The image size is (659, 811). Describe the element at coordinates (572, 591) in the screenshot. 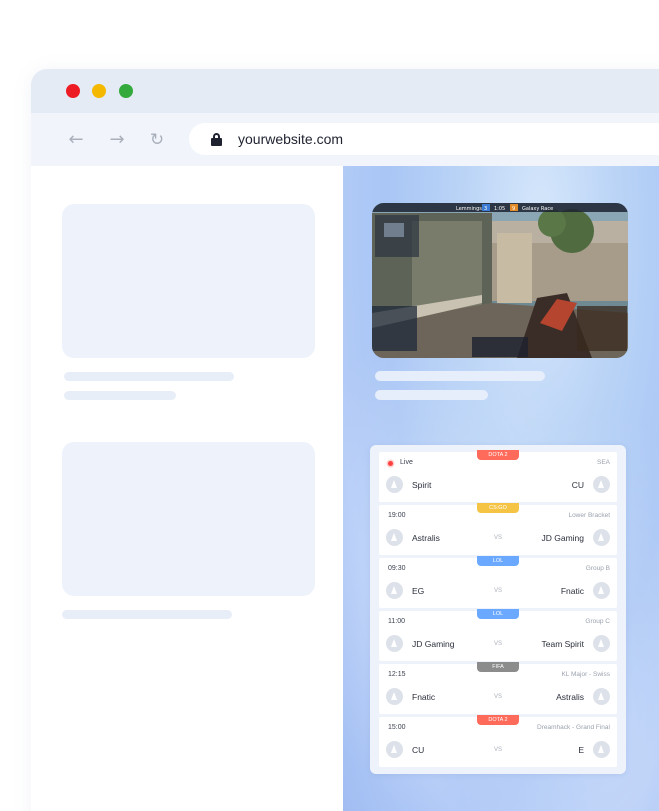

I see `team-2-name: Fnatic` at that location.